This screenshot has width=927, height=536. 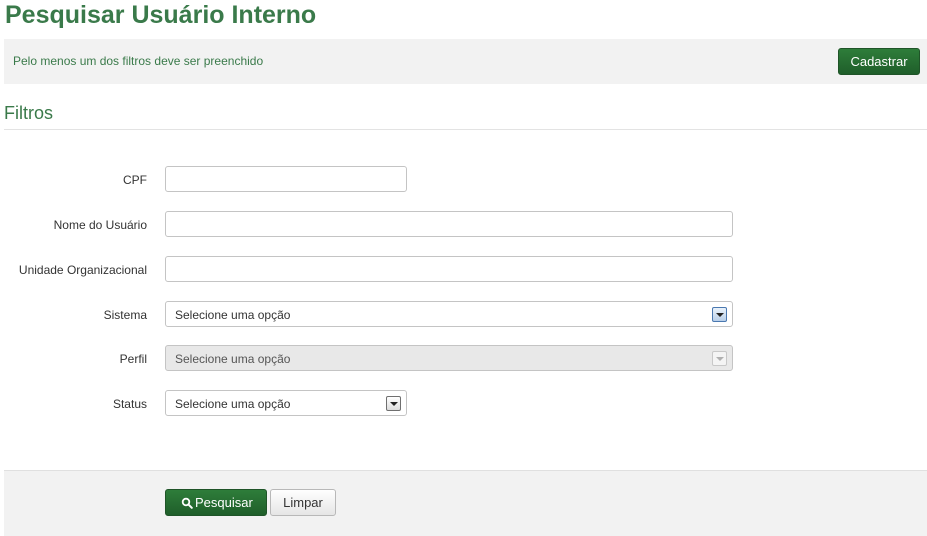 What do you see at coordinates (82, 270) in the screenshot?
I see `unidade-organizacional-label: Unidade Organizacional` at bounding box center [82, 270].